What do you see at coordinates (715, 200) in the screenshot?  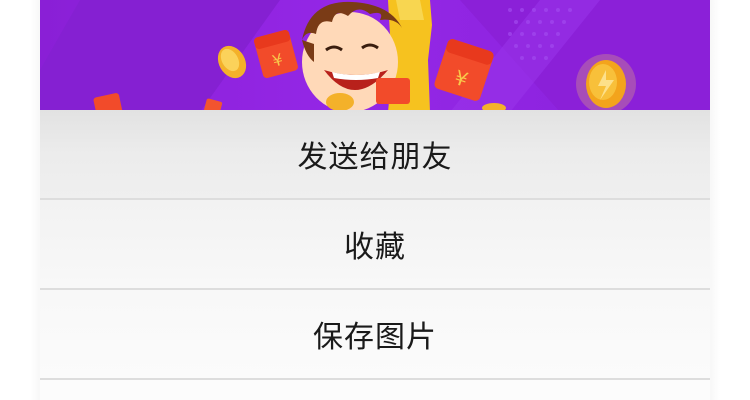 I see `right-edge-shadow` at bounding box center [715, 200].